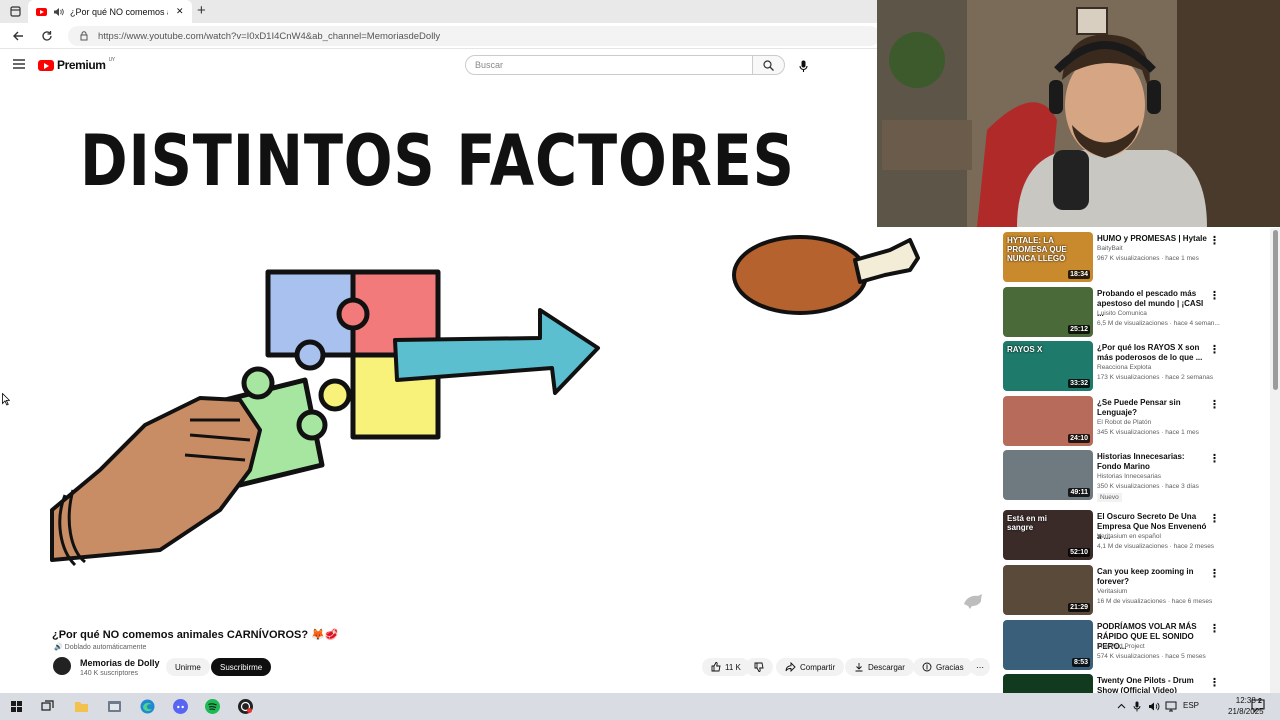 The width and height of the screenshot is (1280, 720). I want to click on download-icon, so click(859, 667).